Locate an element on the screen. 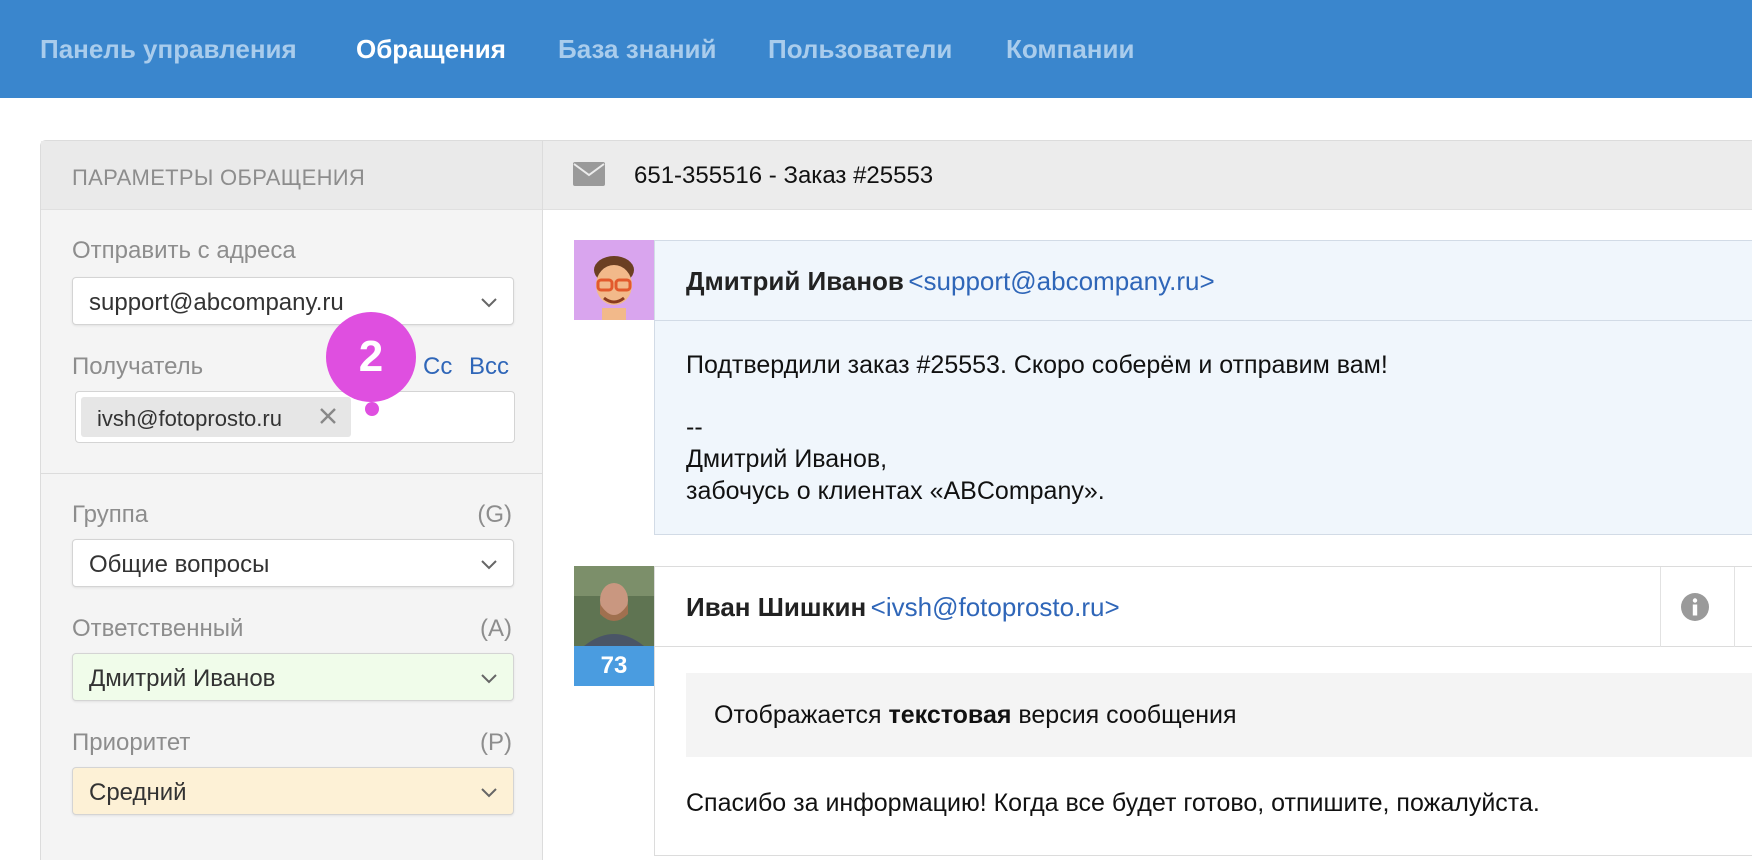 The image size is (1752, 860). message-header: Иван Шишкин <ivsh@fotoprosto.ru> is located at coordinates (1203, 607).